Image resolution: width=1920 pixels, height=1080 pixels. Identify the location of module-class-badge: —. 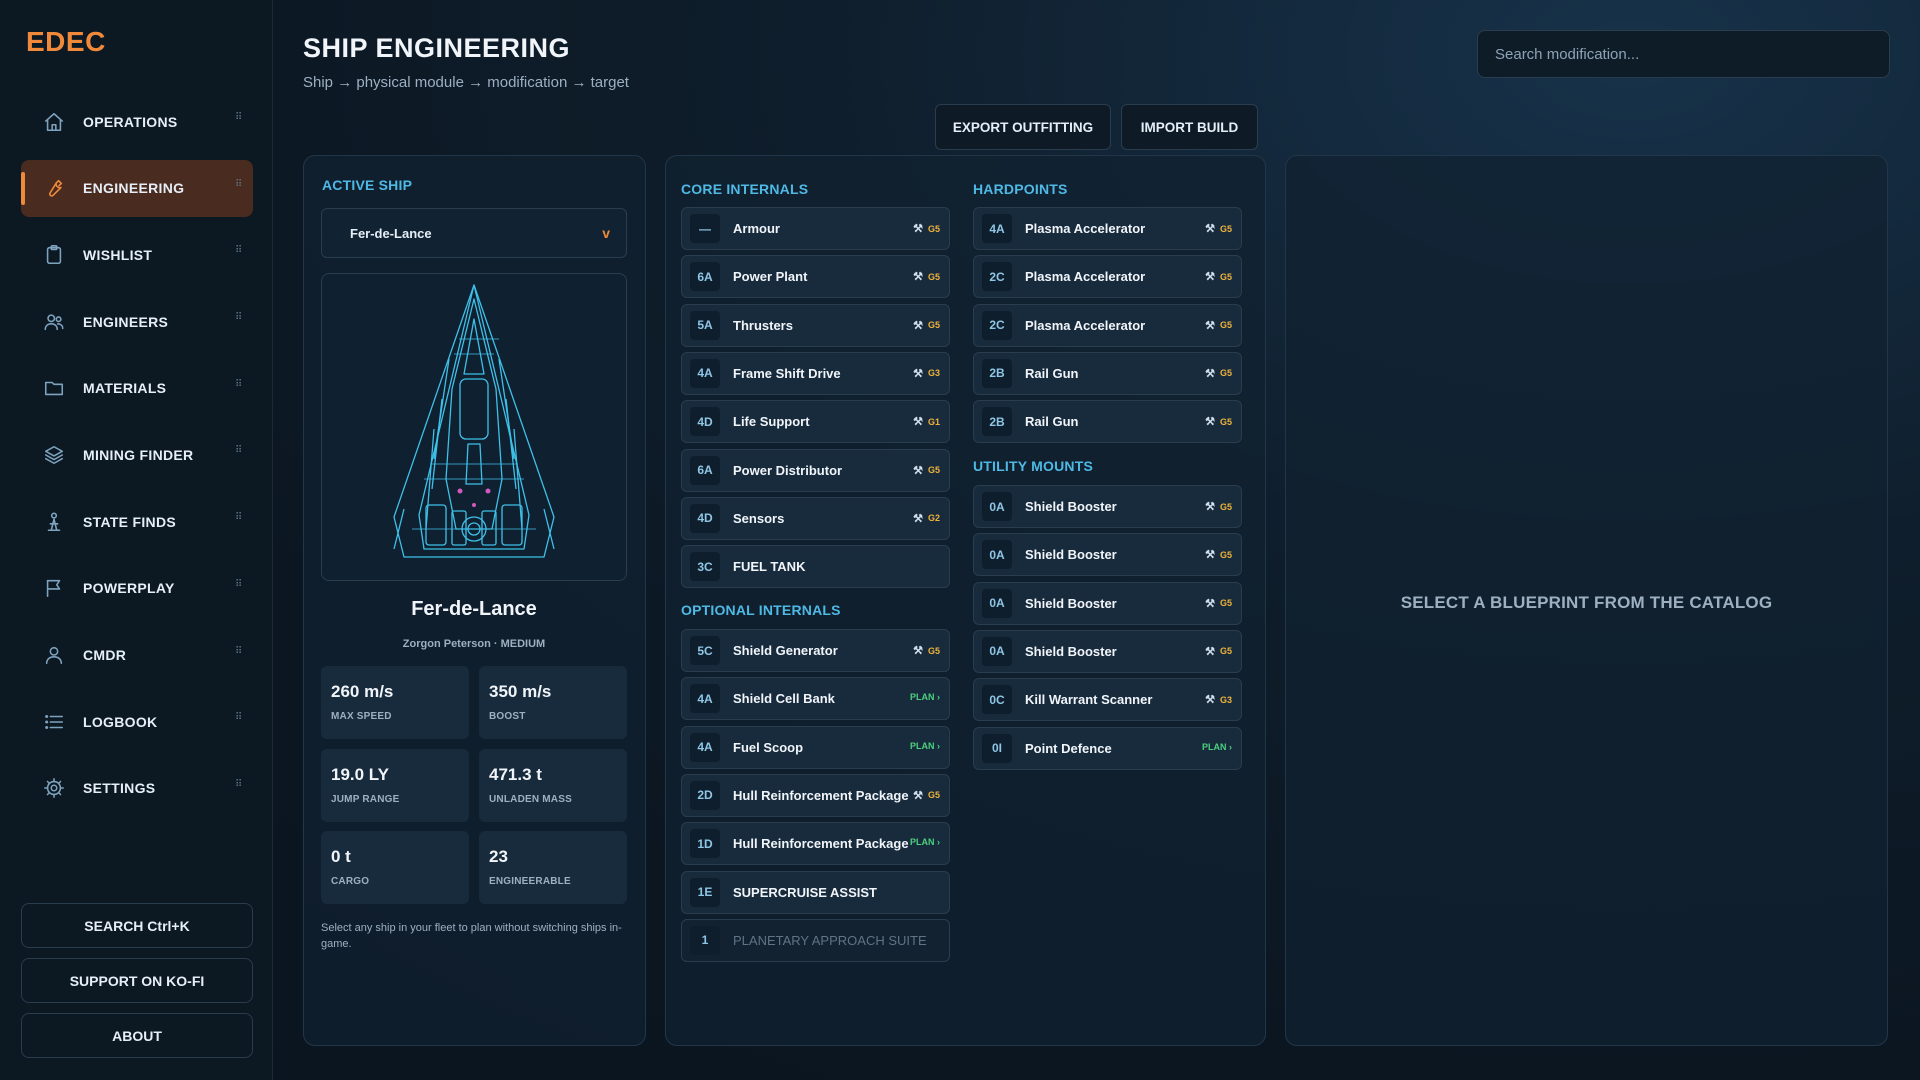
(705, 228).